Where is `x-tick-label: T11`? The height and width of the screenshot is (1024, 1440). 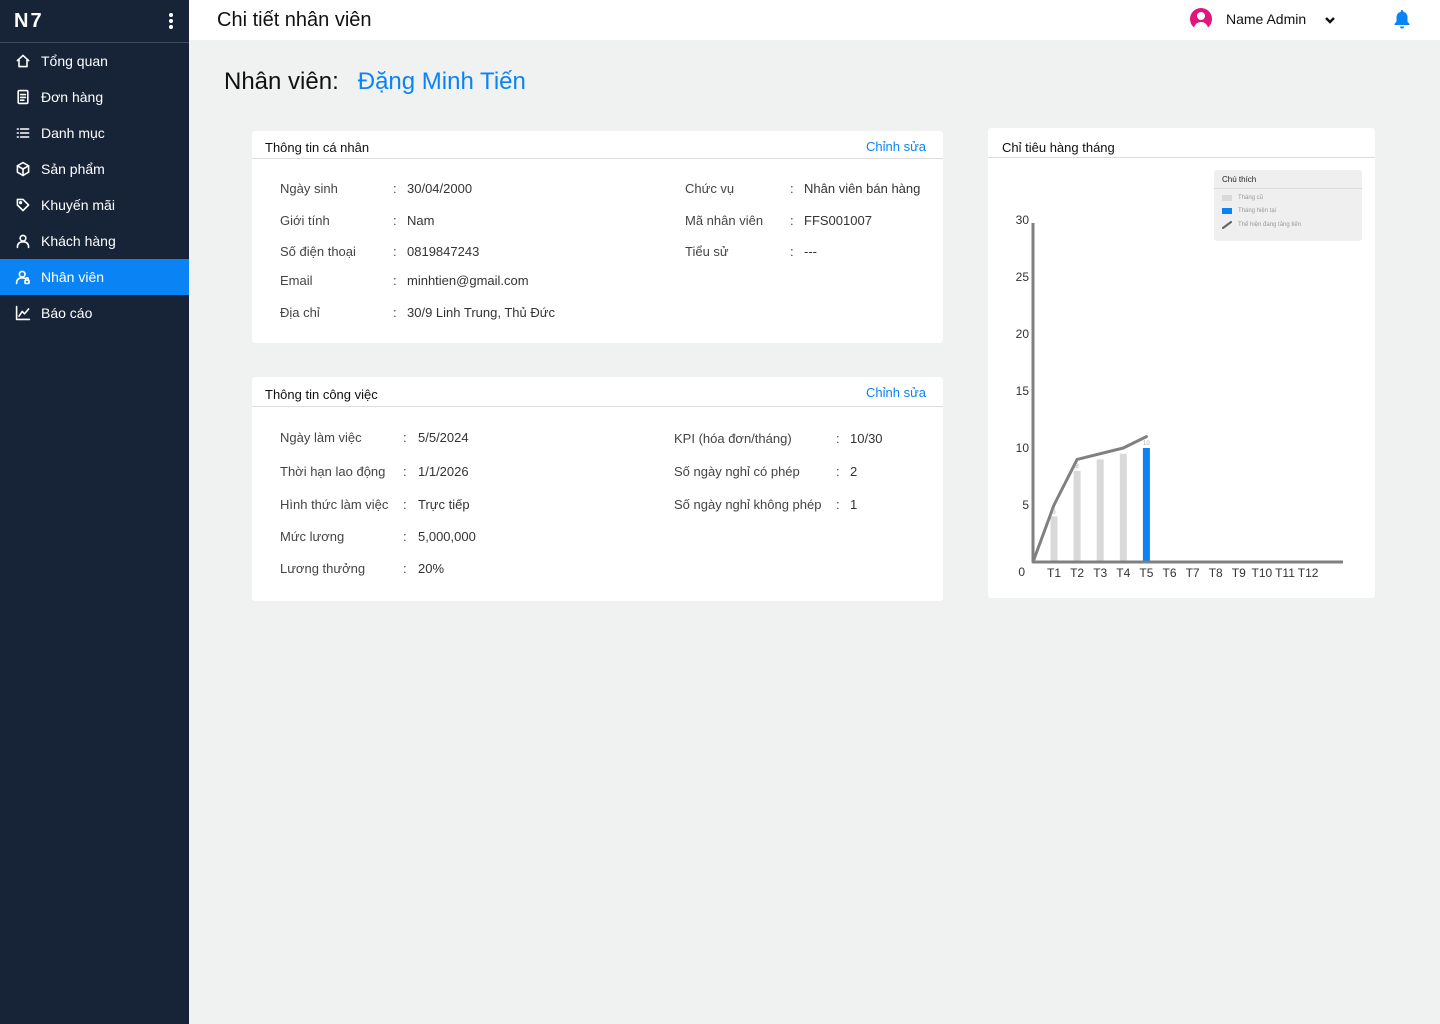
x-tick-label: T11 is located at coordinates (1285, 573).